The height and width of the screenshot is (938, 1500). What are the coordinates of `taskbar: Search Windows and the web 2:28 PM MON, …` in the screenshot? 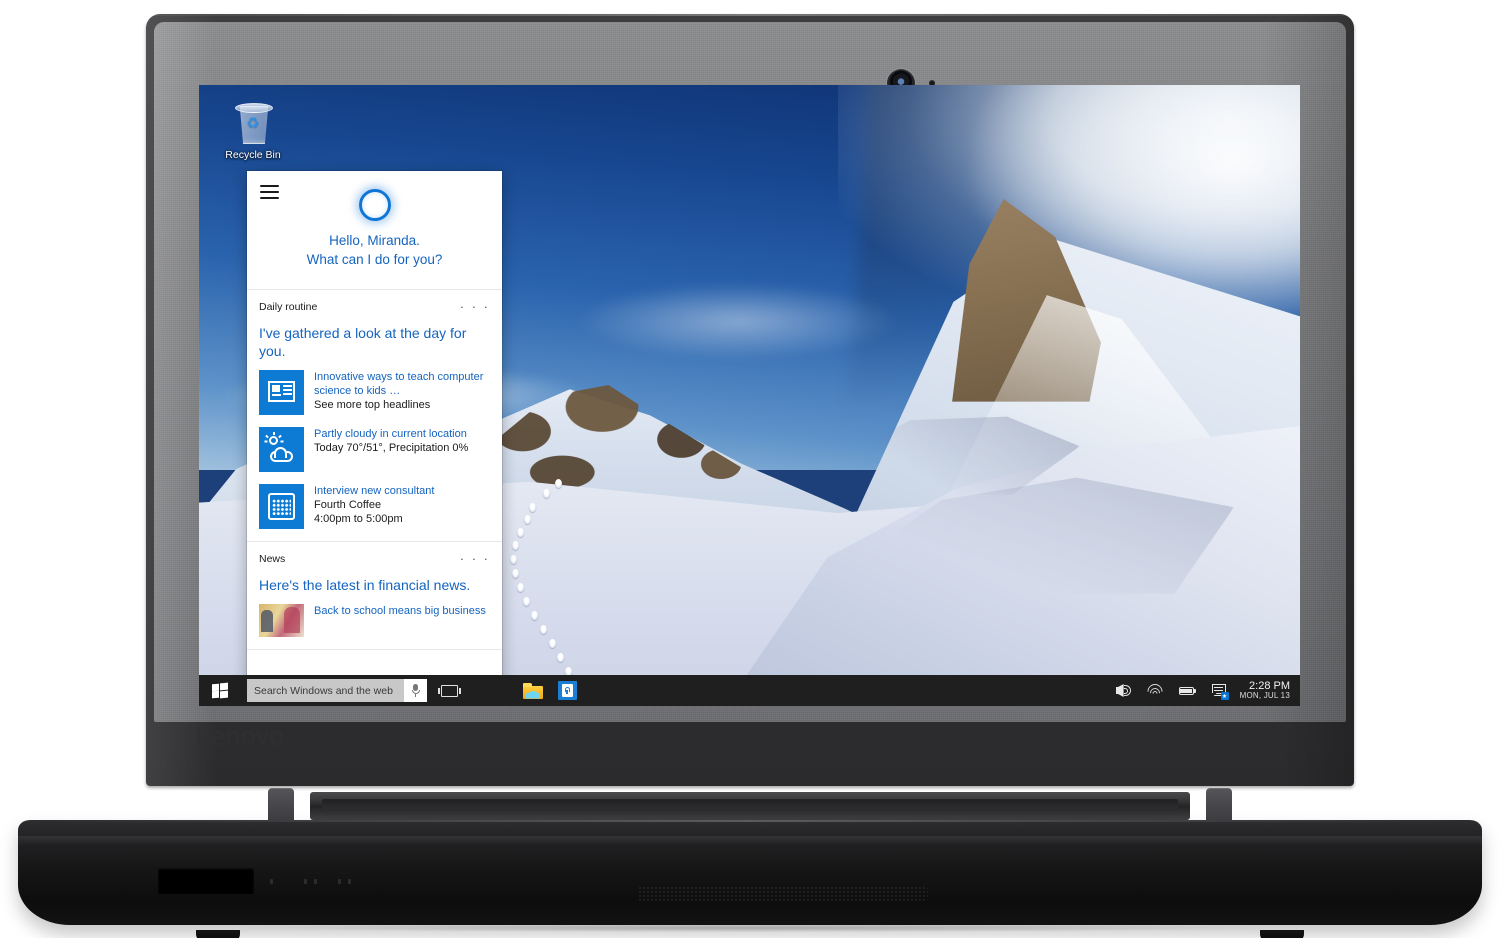 It's located at (749, 690).